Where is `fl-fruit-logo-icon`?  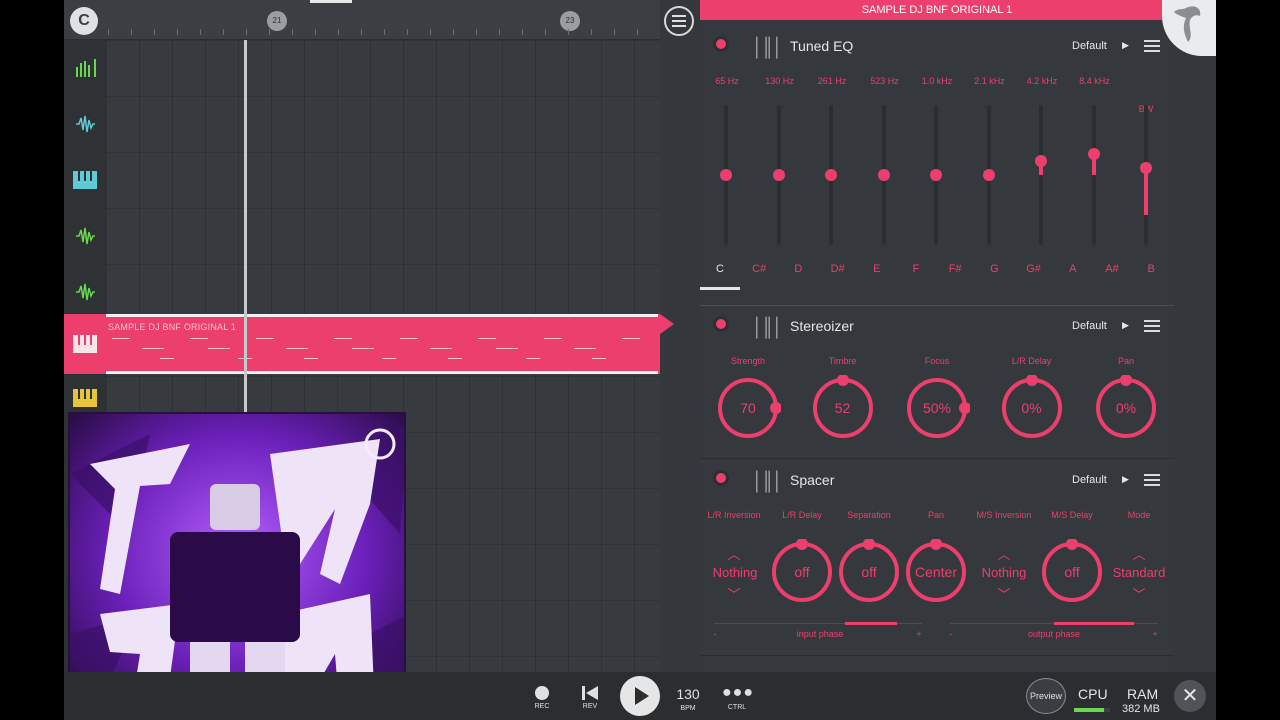
fl-fruit-logo-icon is located at coordinates (1189, 28).